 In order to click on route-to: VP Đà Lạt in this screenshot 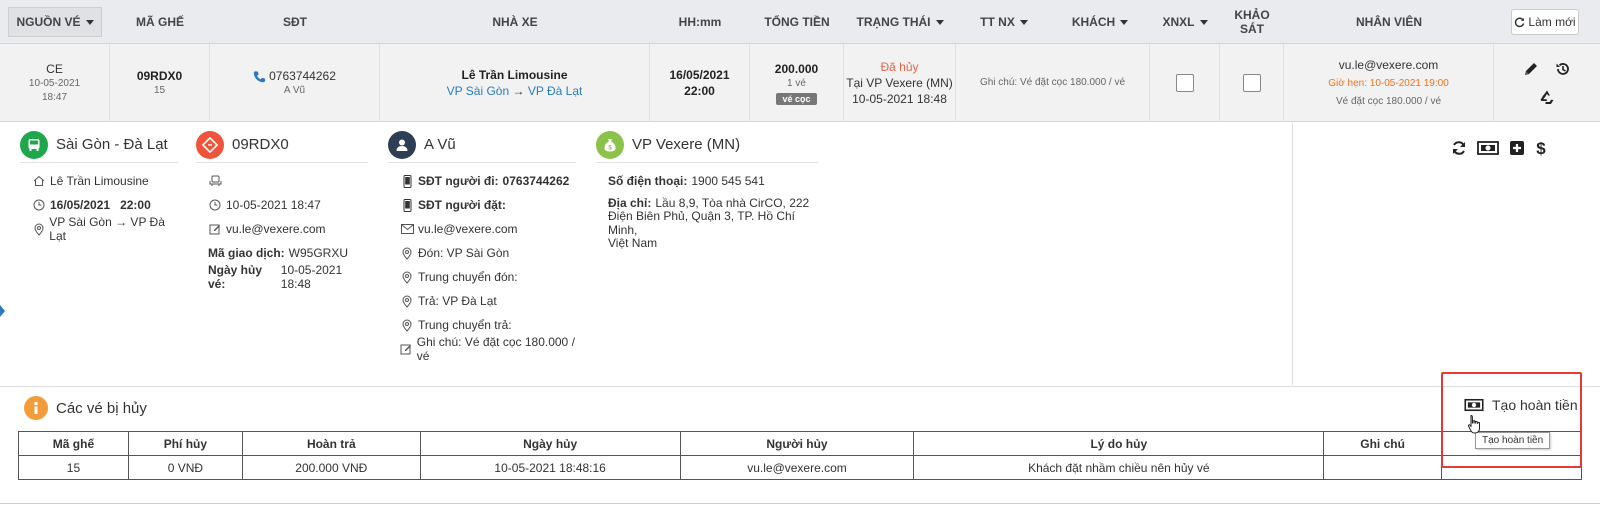, I will do `click(555, 91)`.